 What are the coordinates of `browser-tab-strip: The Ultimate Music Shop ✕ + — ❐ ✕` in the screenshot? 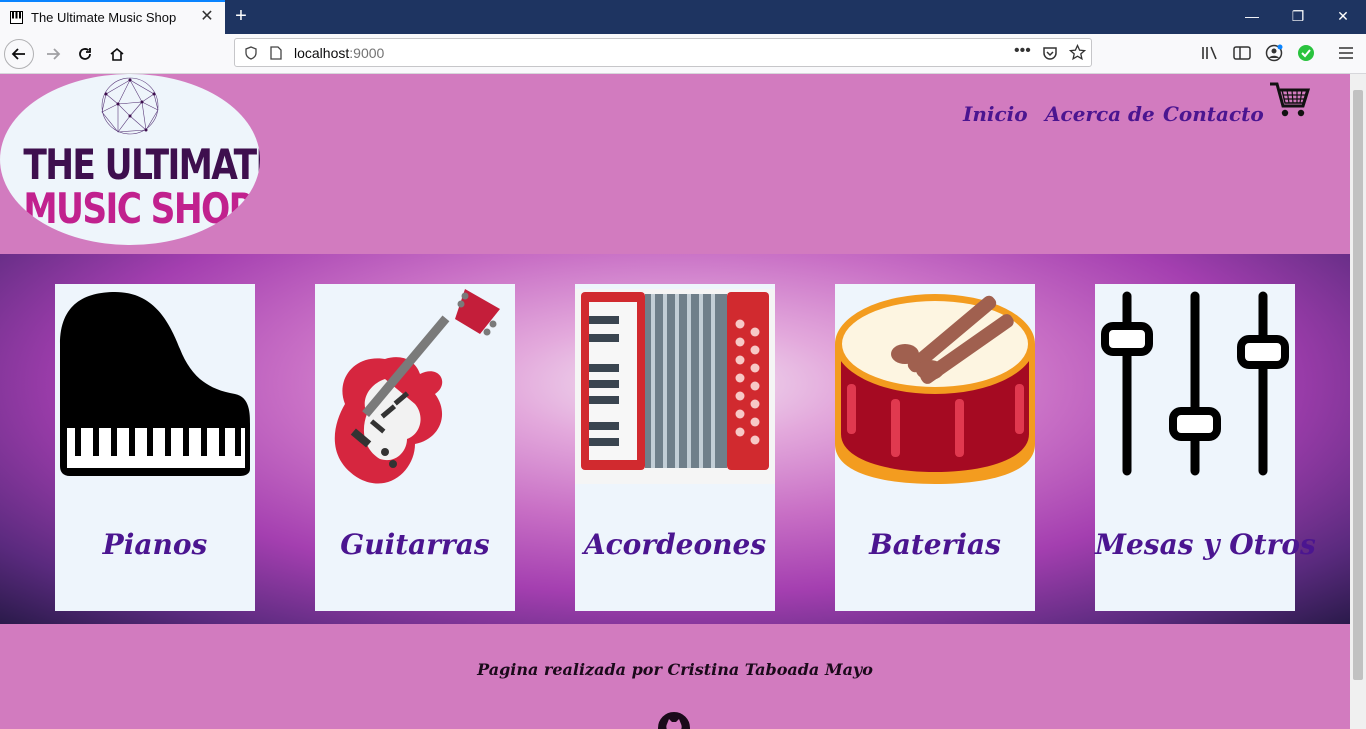 It's located at (683, 17).